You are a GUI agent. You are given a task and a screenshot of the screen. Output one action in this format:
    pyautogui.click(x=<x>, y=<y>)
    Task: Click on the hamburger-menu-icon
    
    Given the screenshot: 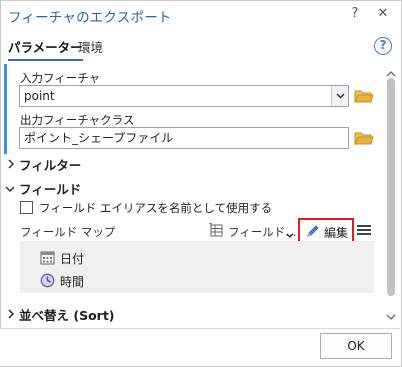 What is the action you would take?
    pyautogui.click(x=364, y=230)
    